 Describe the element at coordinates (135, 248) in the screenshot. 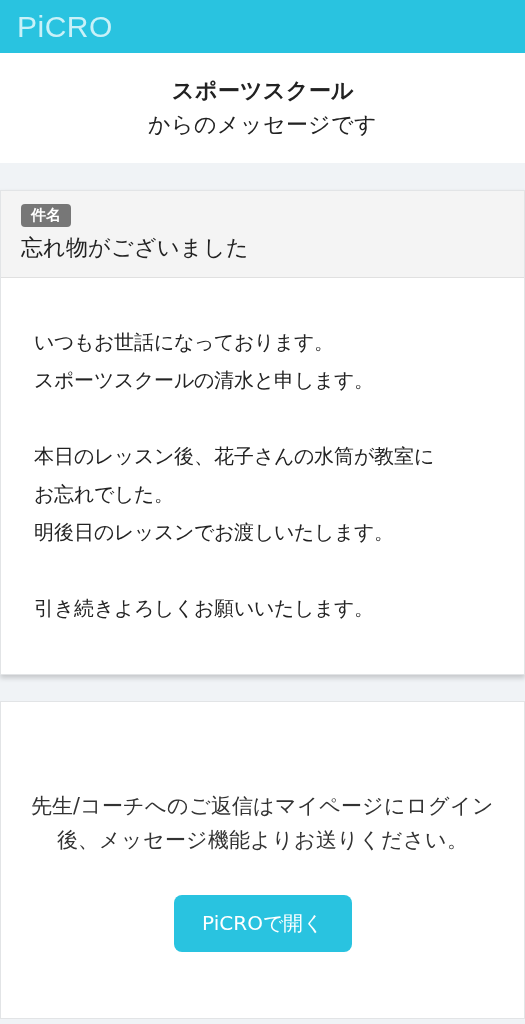

I see `subject-title: 忘れ物がございました` at that location.